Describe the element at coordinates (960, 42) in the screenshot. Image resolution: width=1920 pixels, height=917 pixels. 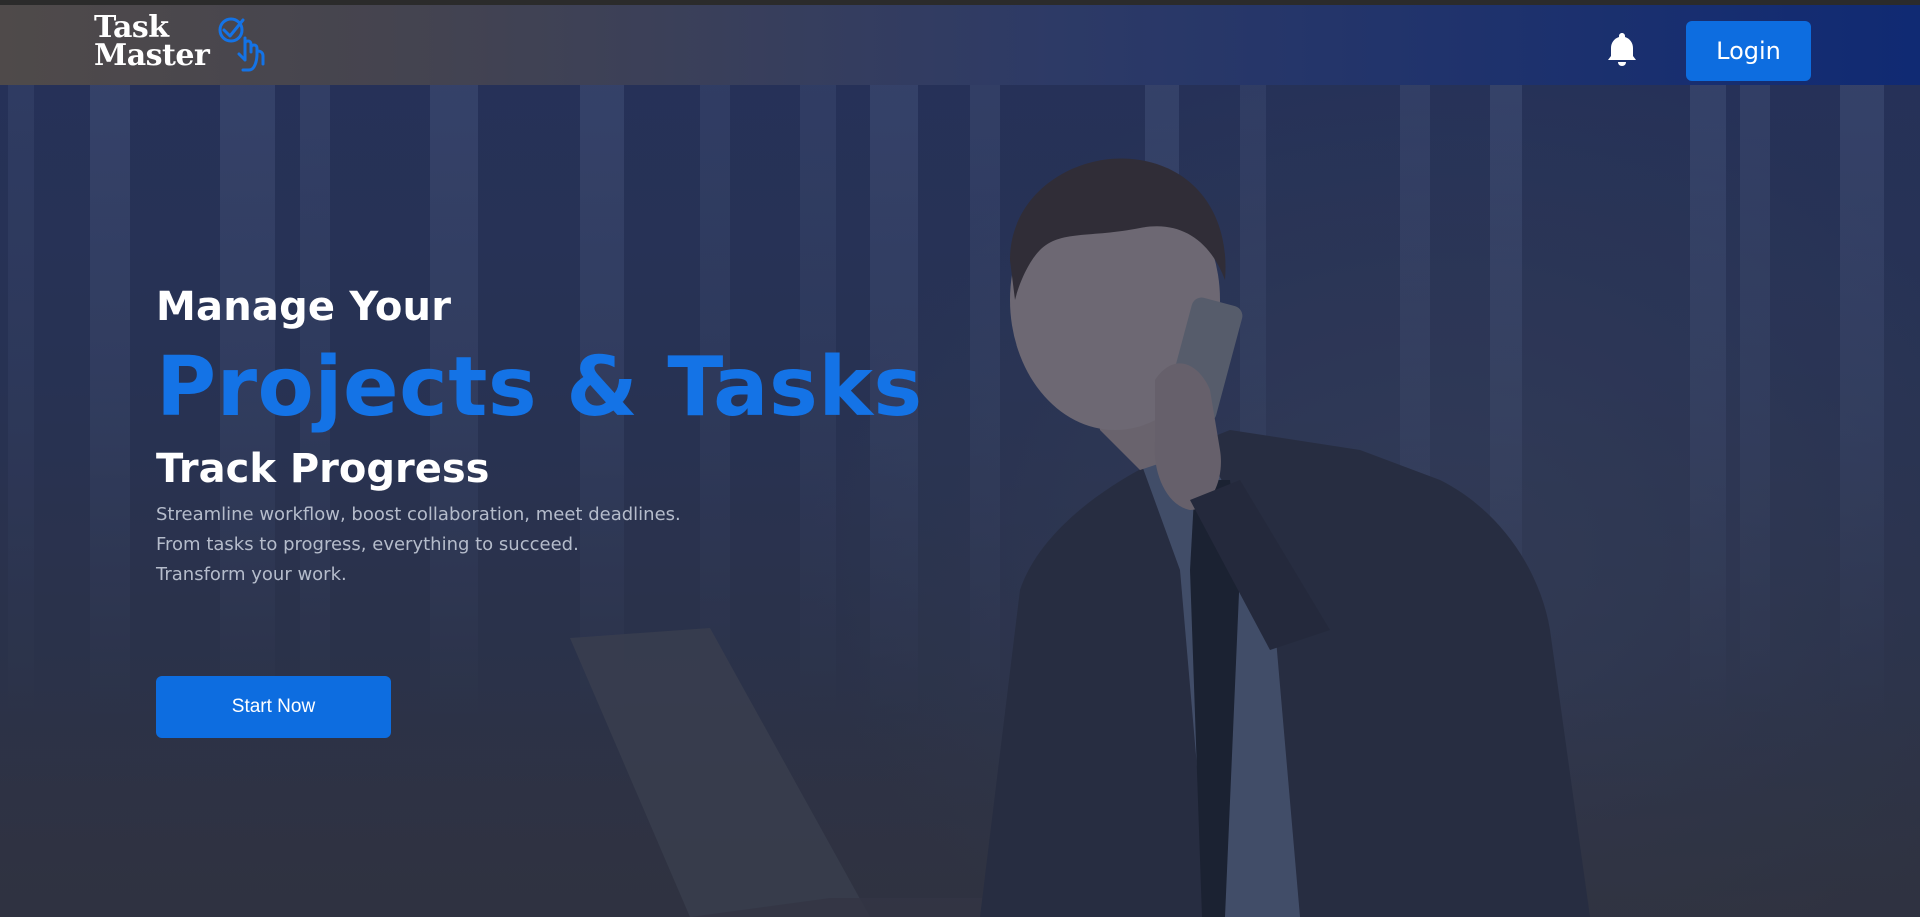
I see `top-navbar: Task Master Login` at that location.